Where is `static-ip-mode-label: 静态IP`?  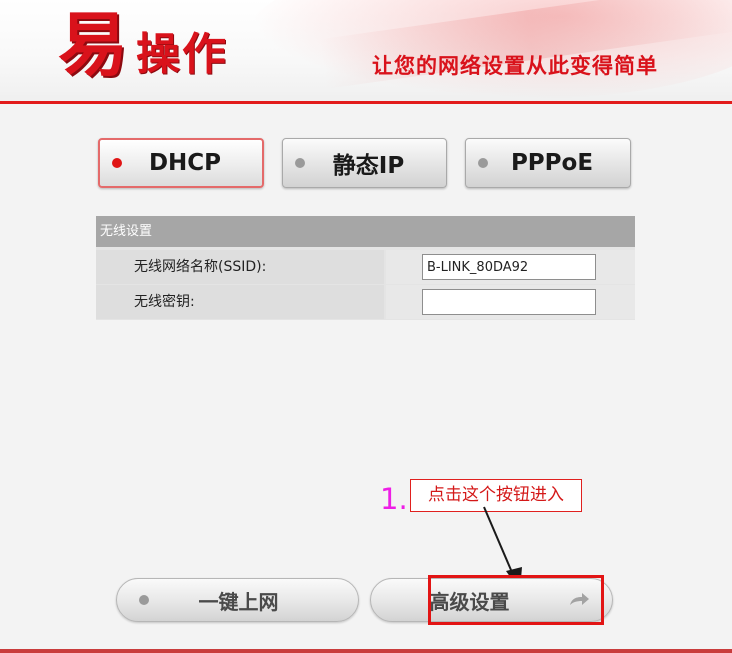 static-ip-mode-label: 静态IP is located at coordinates (368, 166).